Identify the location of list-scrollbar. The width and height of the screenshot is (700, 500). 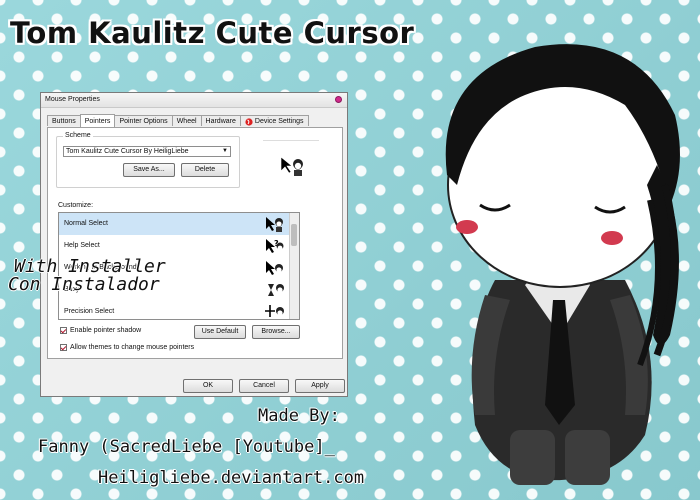
(294, 266).